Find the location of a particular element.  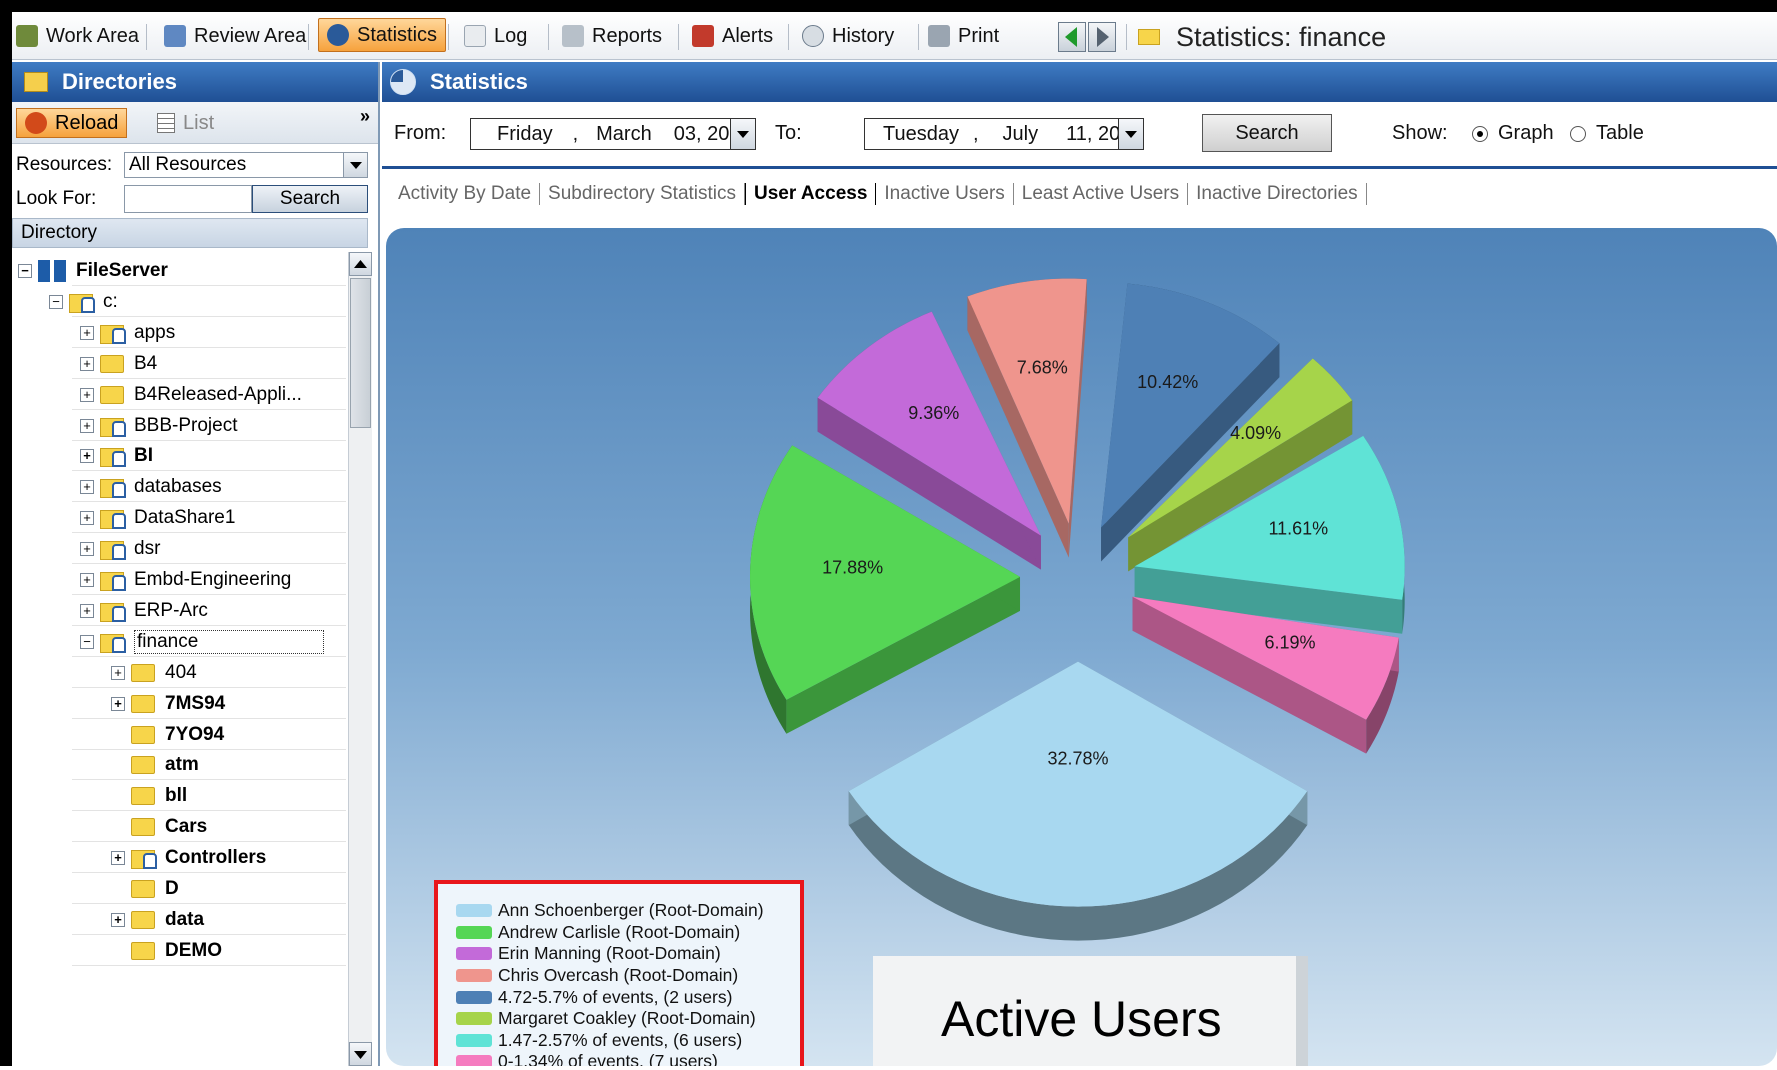

tree-item: DEMO is located at coordinates (166, 951).